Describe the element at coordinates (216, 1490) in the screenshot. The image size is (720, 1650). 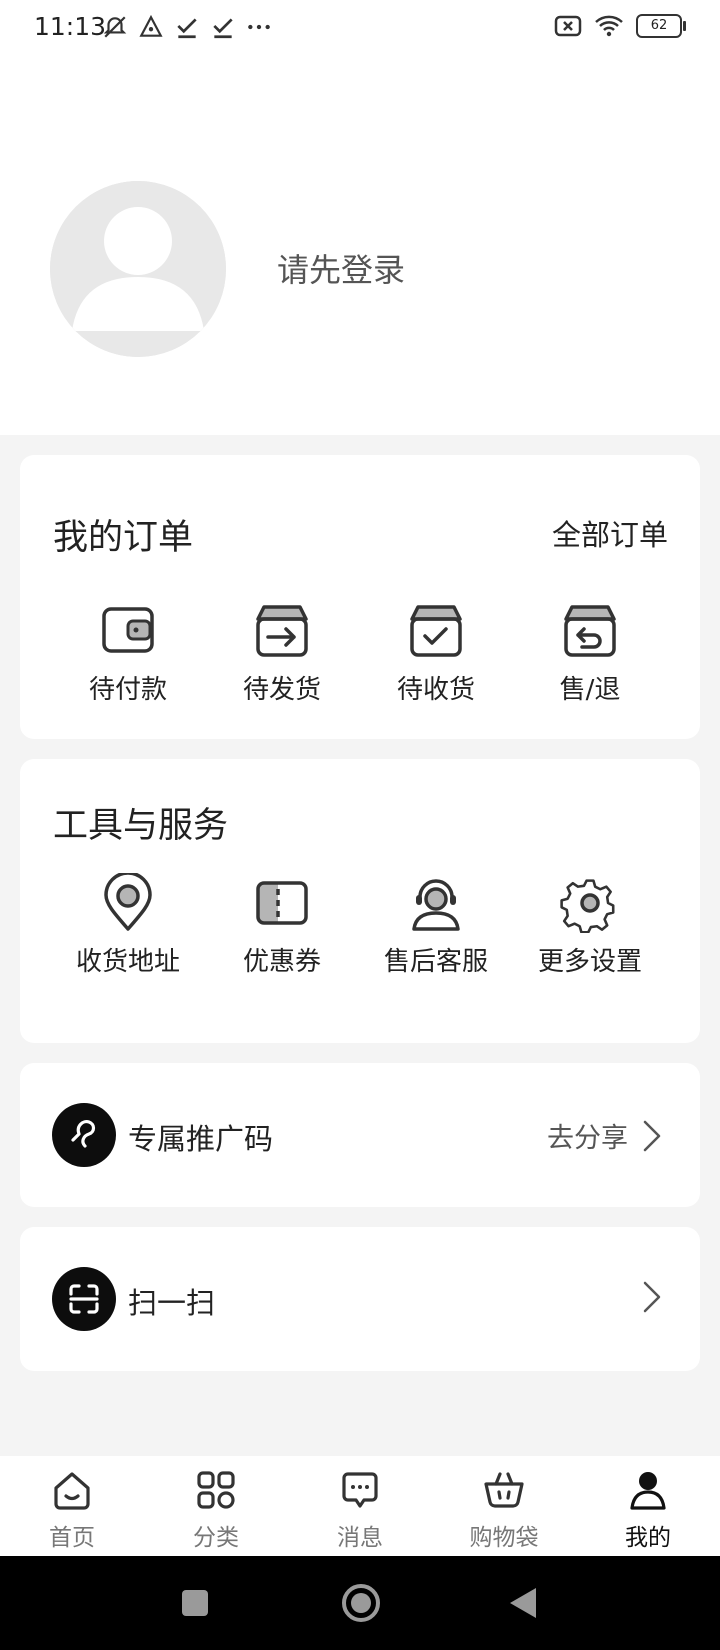
I see `category-icon` at that location.